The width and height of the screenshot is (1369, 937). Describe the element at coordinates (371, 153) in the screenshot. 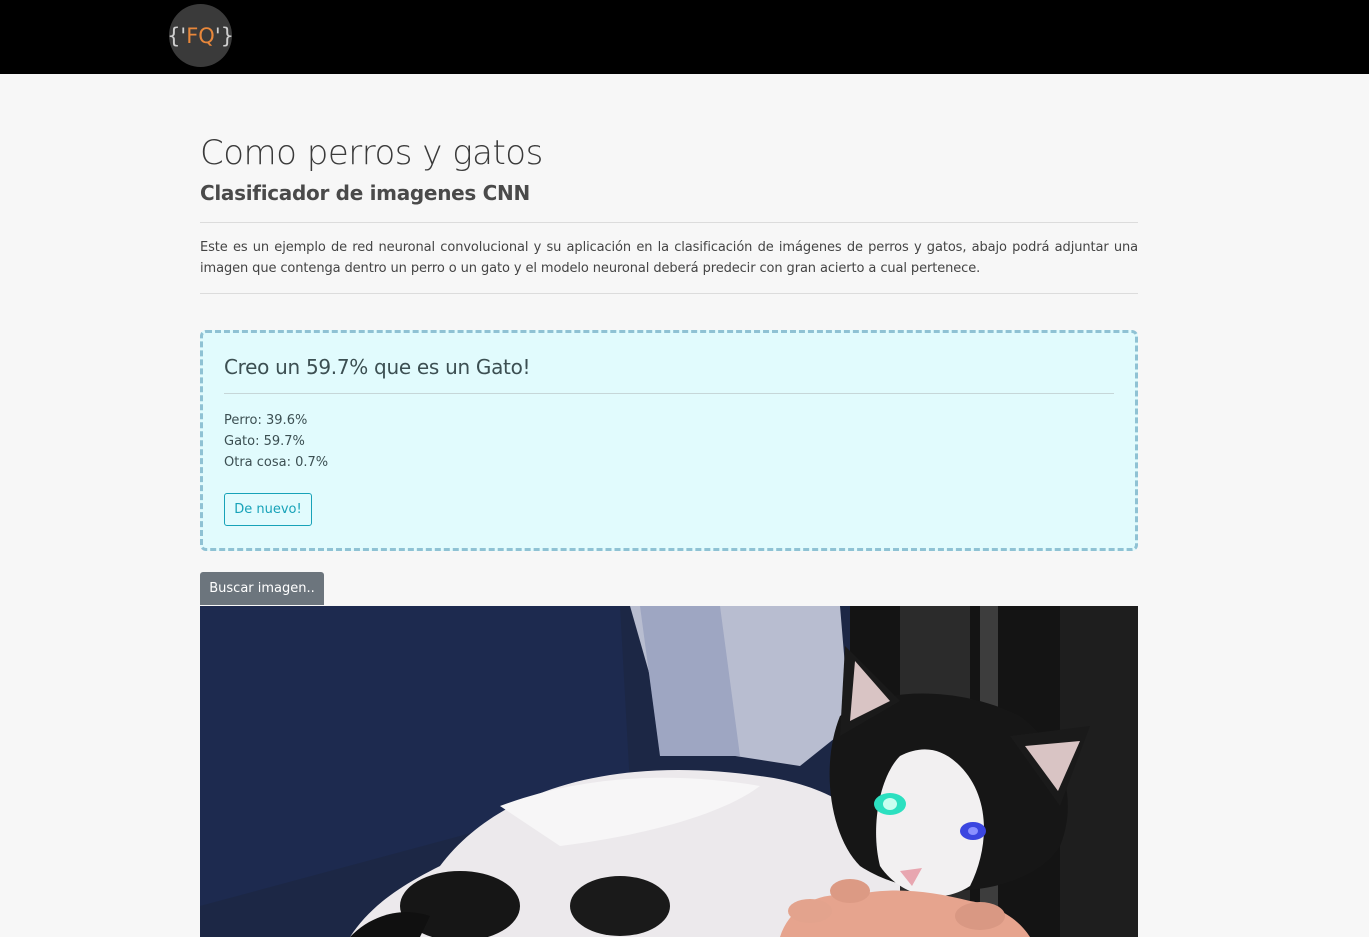

I see `page-title: Como perros y gatos` at that location.